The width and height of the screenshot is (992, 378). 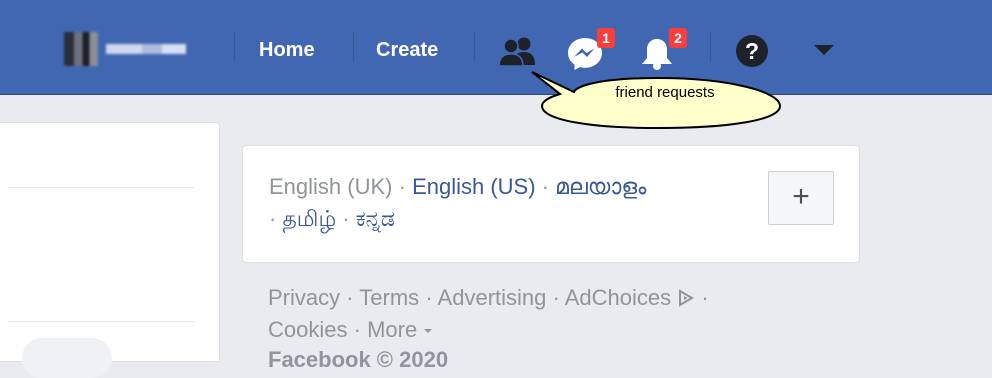 What do you see at coordinates (600, 186) in the screenshot?
I see `language-malayalam: മലയാളം` at bounding box center [600, 186].